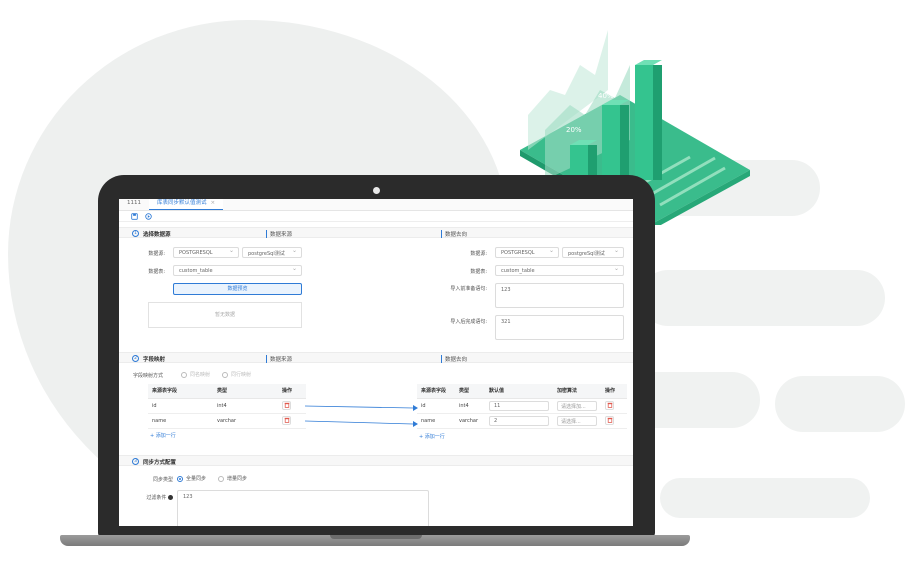 The height and width of the screenshot is (562, 905). What do you see at coordinates (303, 508) in the screenshot?
I see `filter-textarea: 123` at bounding box center [303, 508].